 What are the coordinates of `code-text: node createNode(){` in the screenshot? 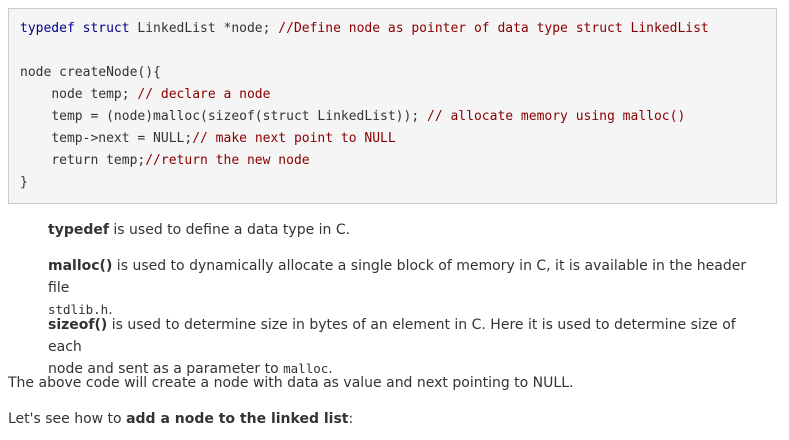 It's located at (90, 72).